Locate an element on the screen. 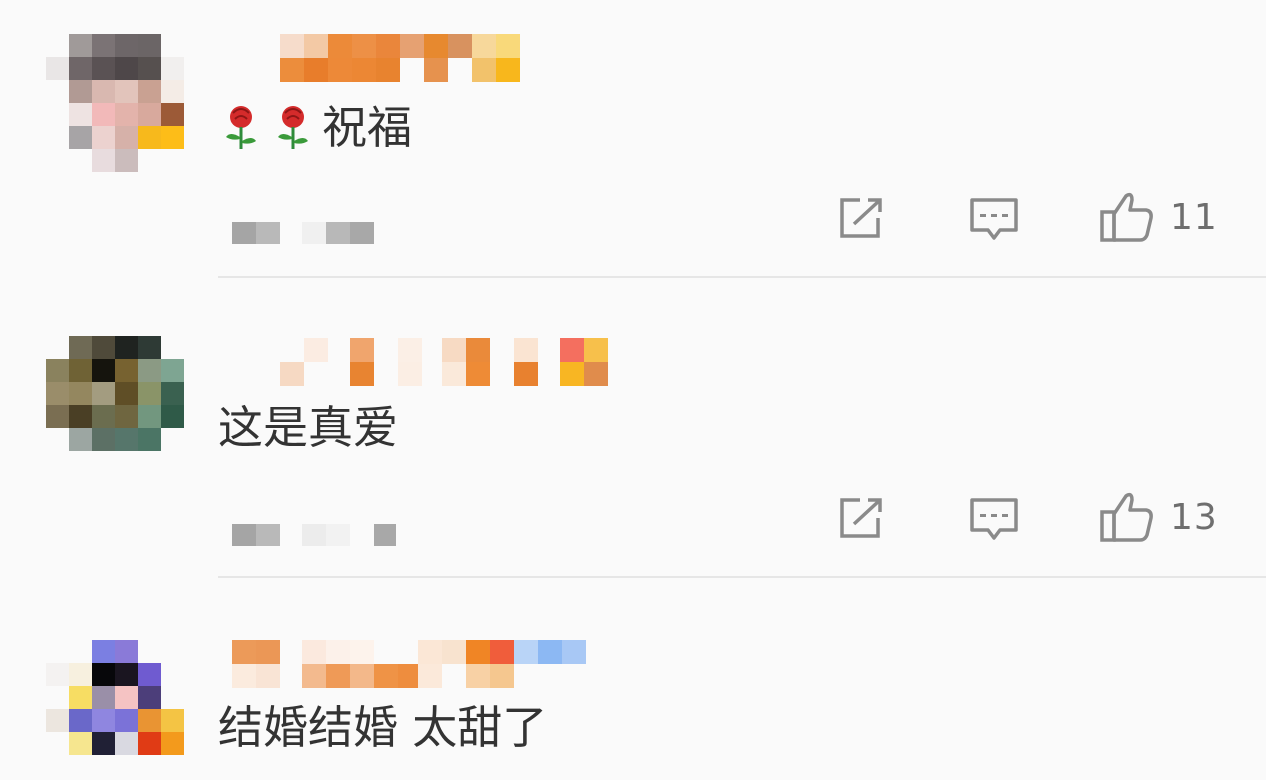 This screenshot has width=1266, height=780. like-count: 13 is located at coordinates (1194, 517).